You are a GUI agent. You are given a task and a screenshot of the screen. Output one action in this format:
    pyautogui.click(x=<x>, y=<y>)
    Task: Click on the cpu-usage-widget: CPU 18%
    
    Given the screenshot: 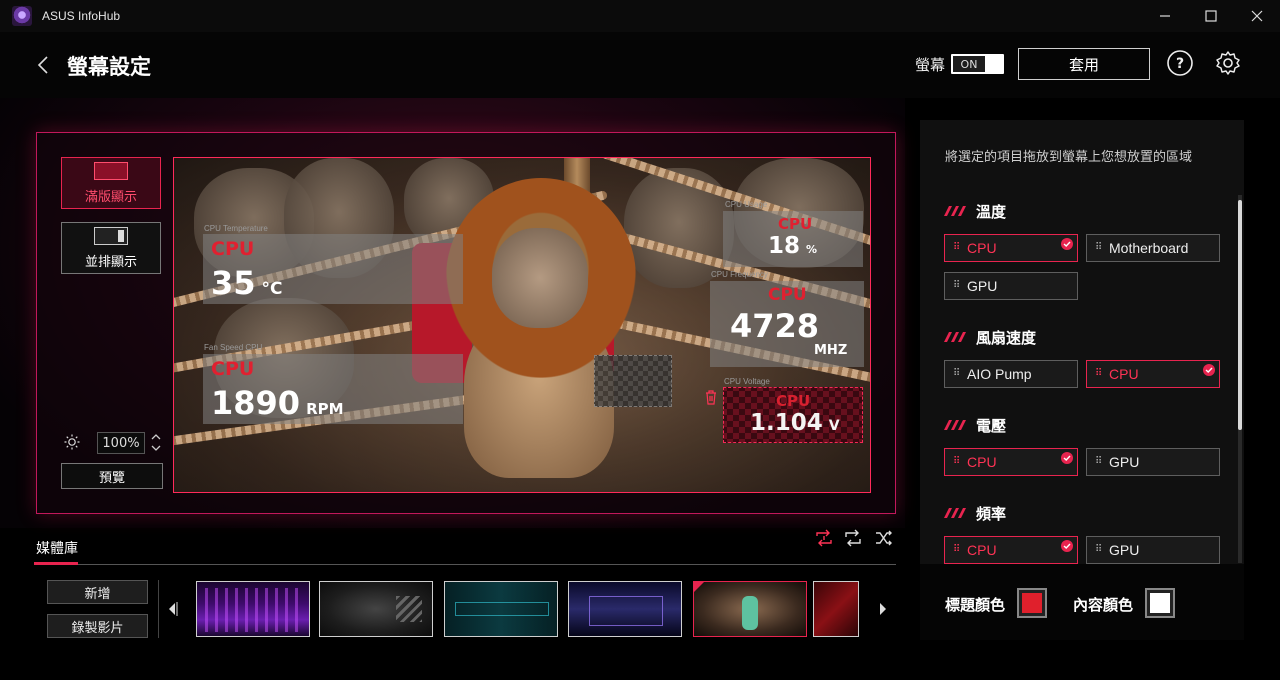 What is the action you would take?
    pyautogui.click(x=793, y=239)
    